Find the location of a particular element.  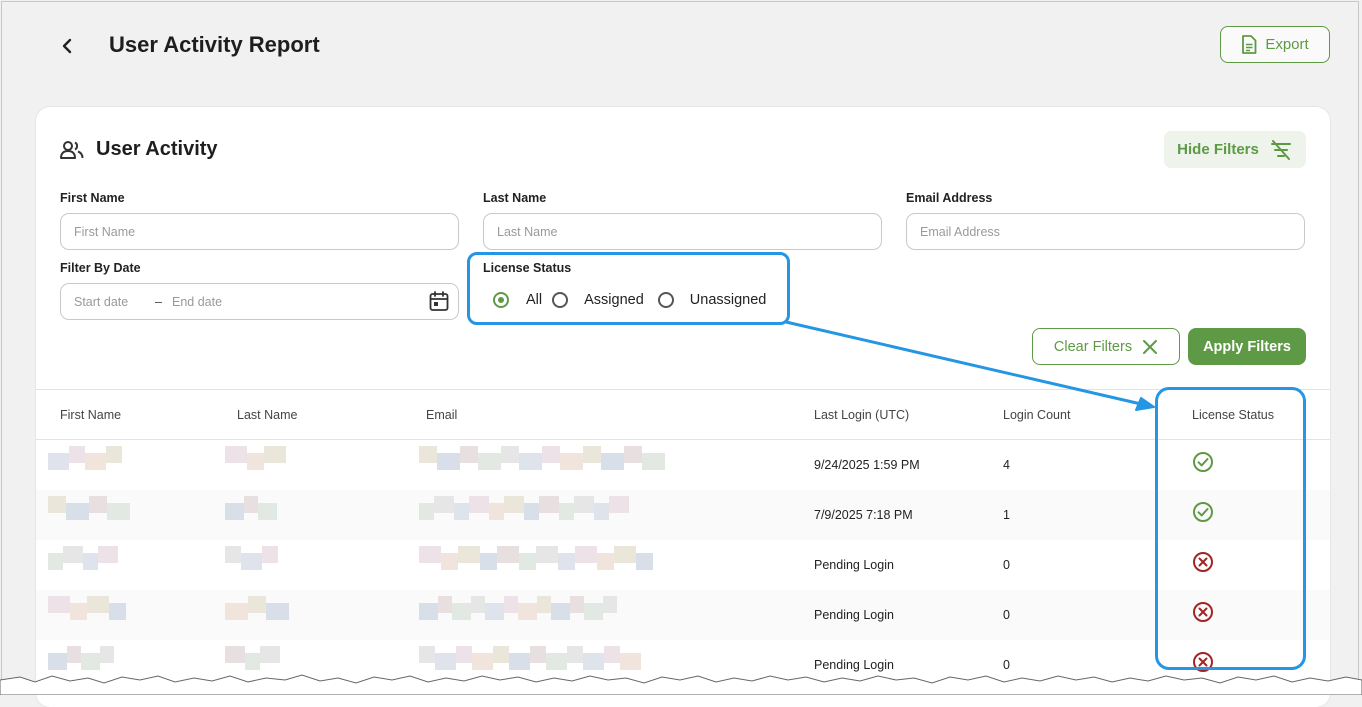

license-filter-callout is located at coordinates (628, 288).